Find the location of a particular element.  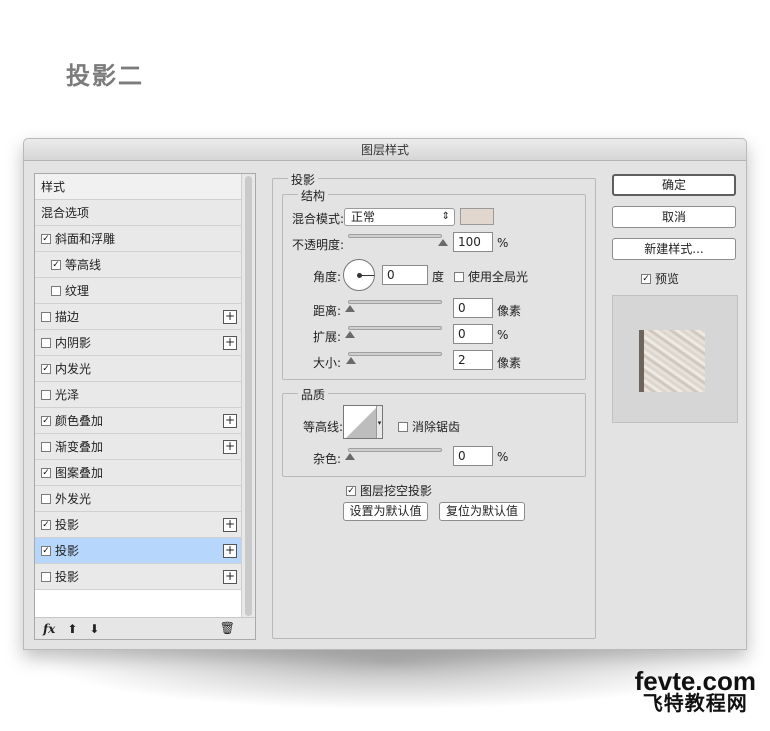

distance-slider-knob is located at coordinates (350, 308).